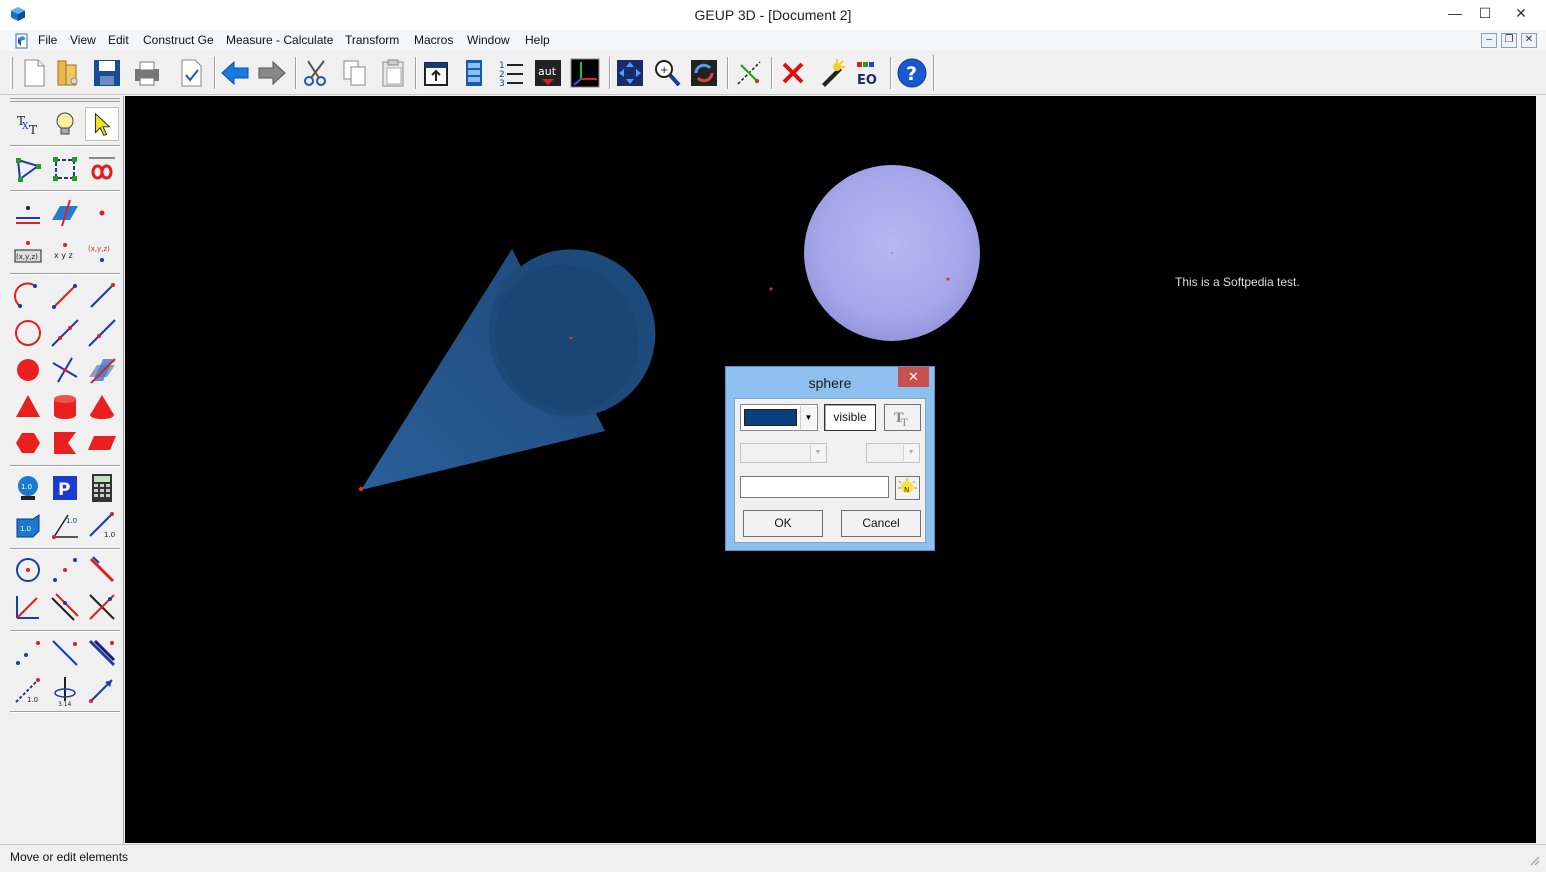 The height and width of the screenshot is (872, 1546). Describe the element at coordinates (1509, 40) in the screenshot. I see `mdi-restore-button: ❐` at that location.